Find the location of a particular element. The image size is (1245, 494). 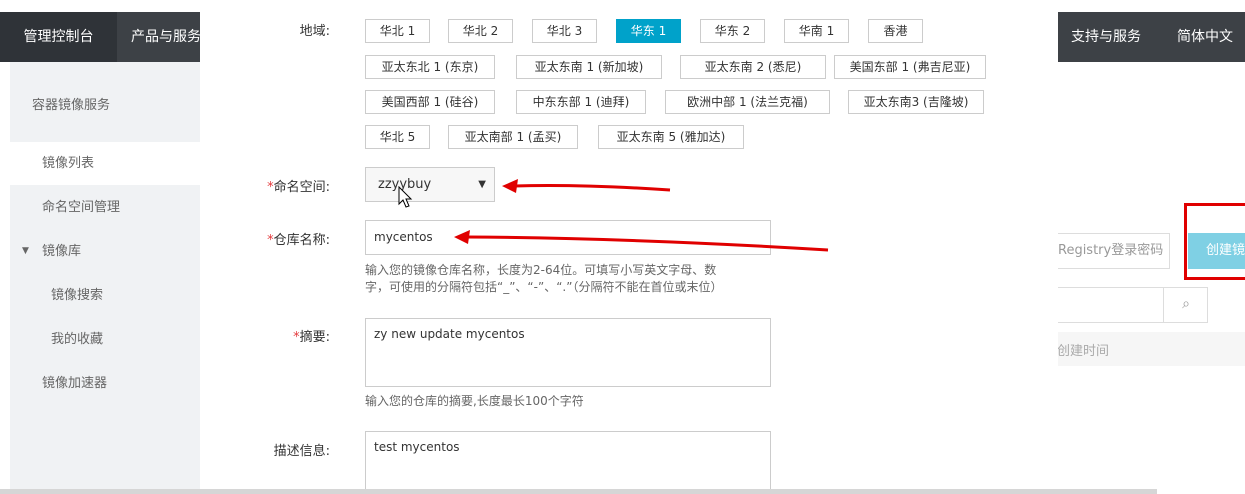

namespace-select: zzyybuy ▼ is located at coordinates (430, 184).